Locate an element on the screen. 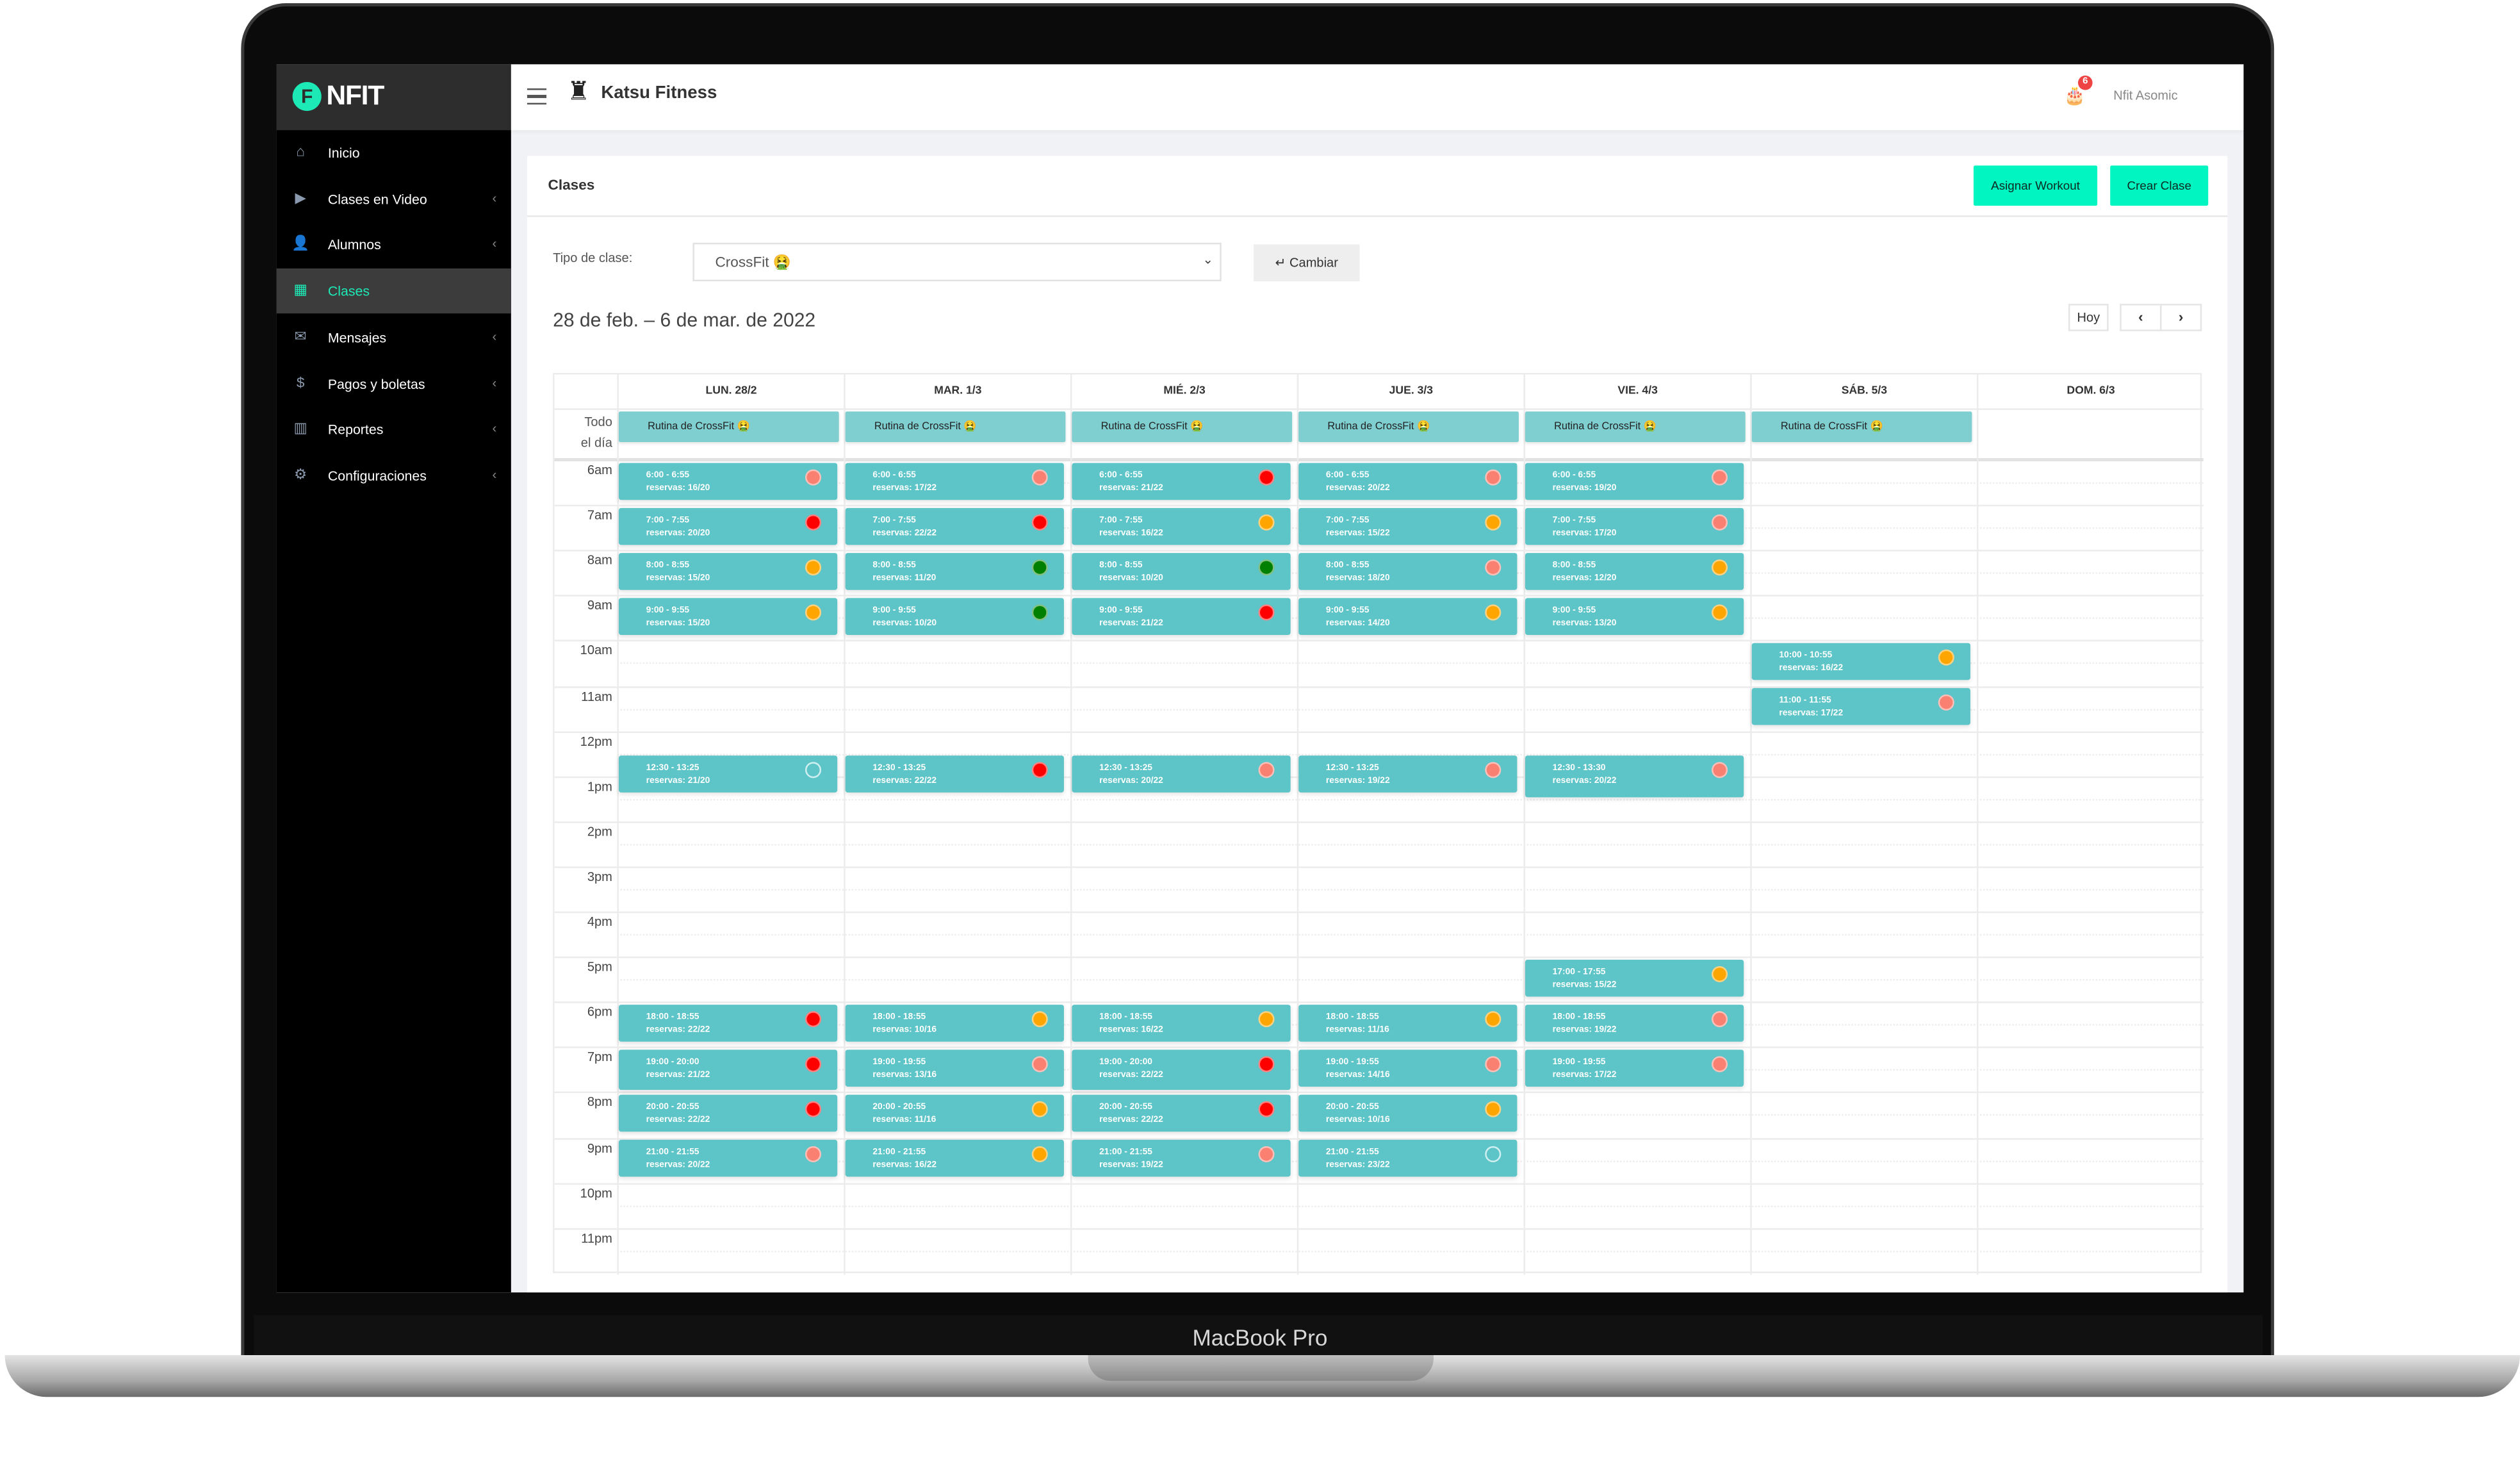 This screenshot has height=1457, width=2520. class-event: 21:00 - 21:55 reservas: 20/22 is located at coordinates (728, 1158).